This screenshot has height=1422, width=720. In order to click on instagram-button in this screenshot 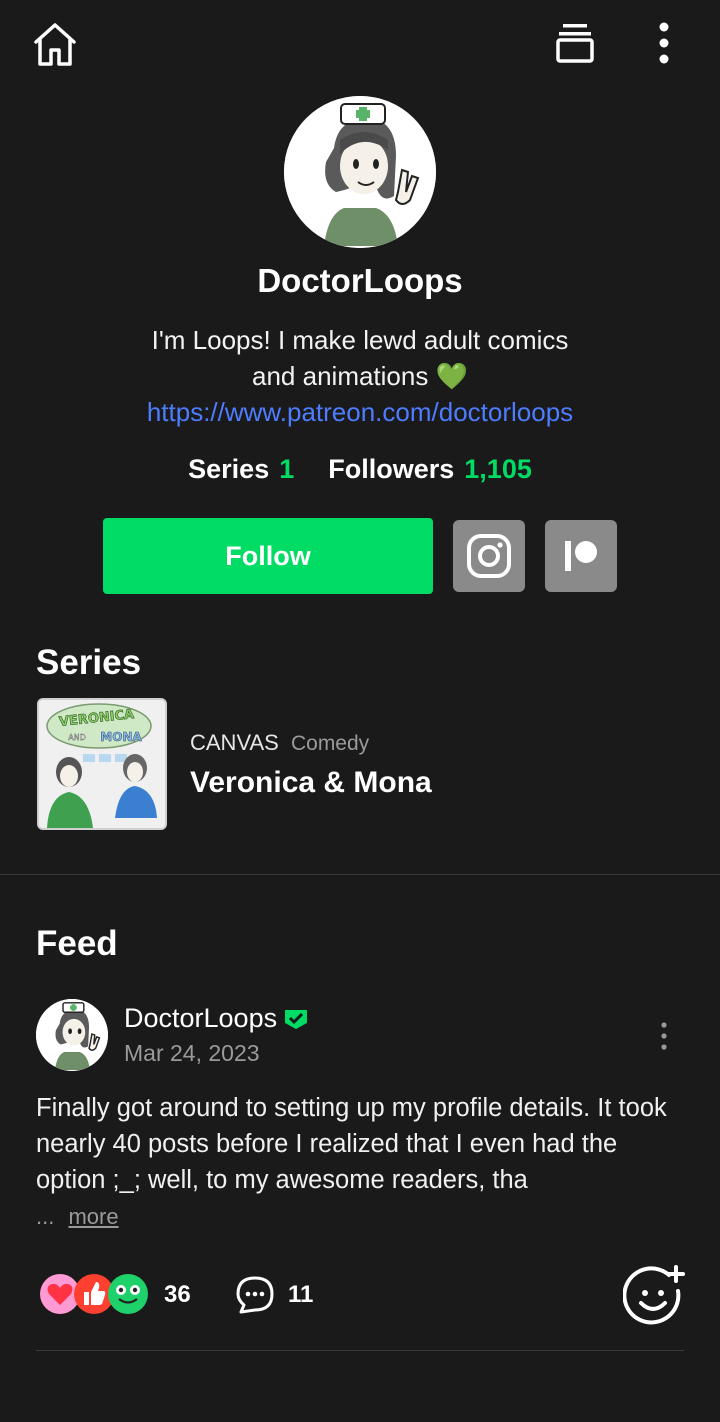, I will do `click(489, 556)`.